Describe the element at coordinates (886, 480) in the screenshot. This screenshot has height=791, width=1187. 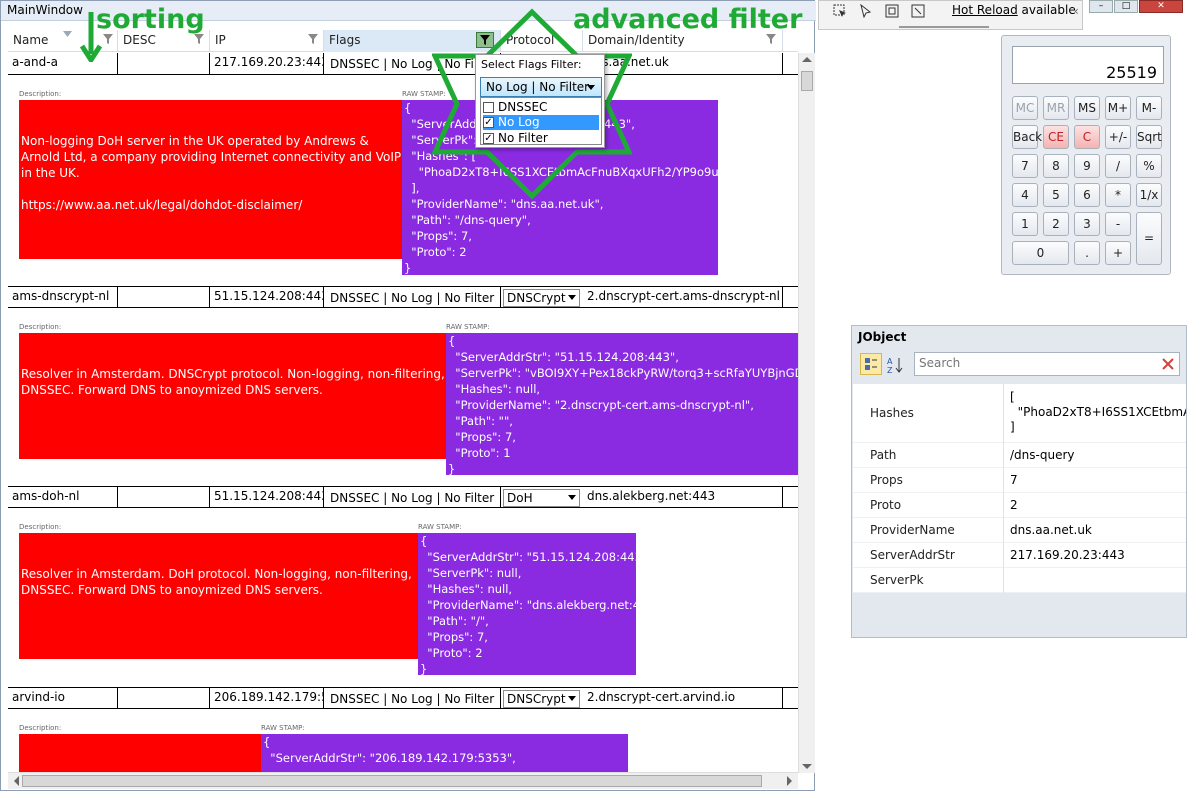
I see `property-name: Props` at that location.